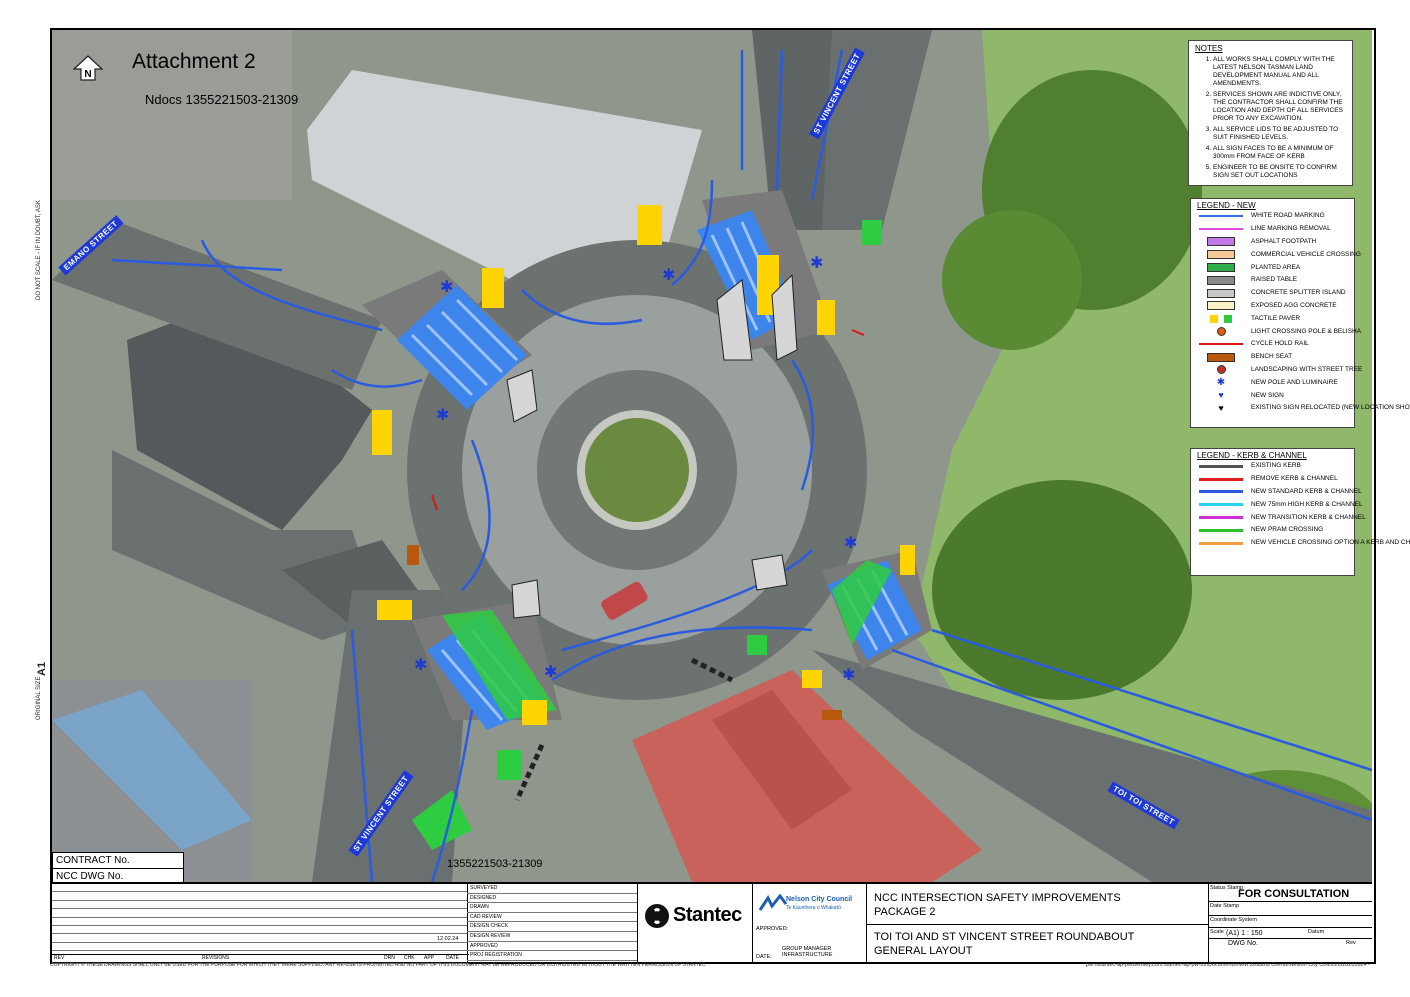 This screenshot has height=997, width=1410. What do you see at coordinates (1294, 894) in the screenshot?
I see `status-stamp: FOR CONSULTATION` at bounding box center [1294, 894].